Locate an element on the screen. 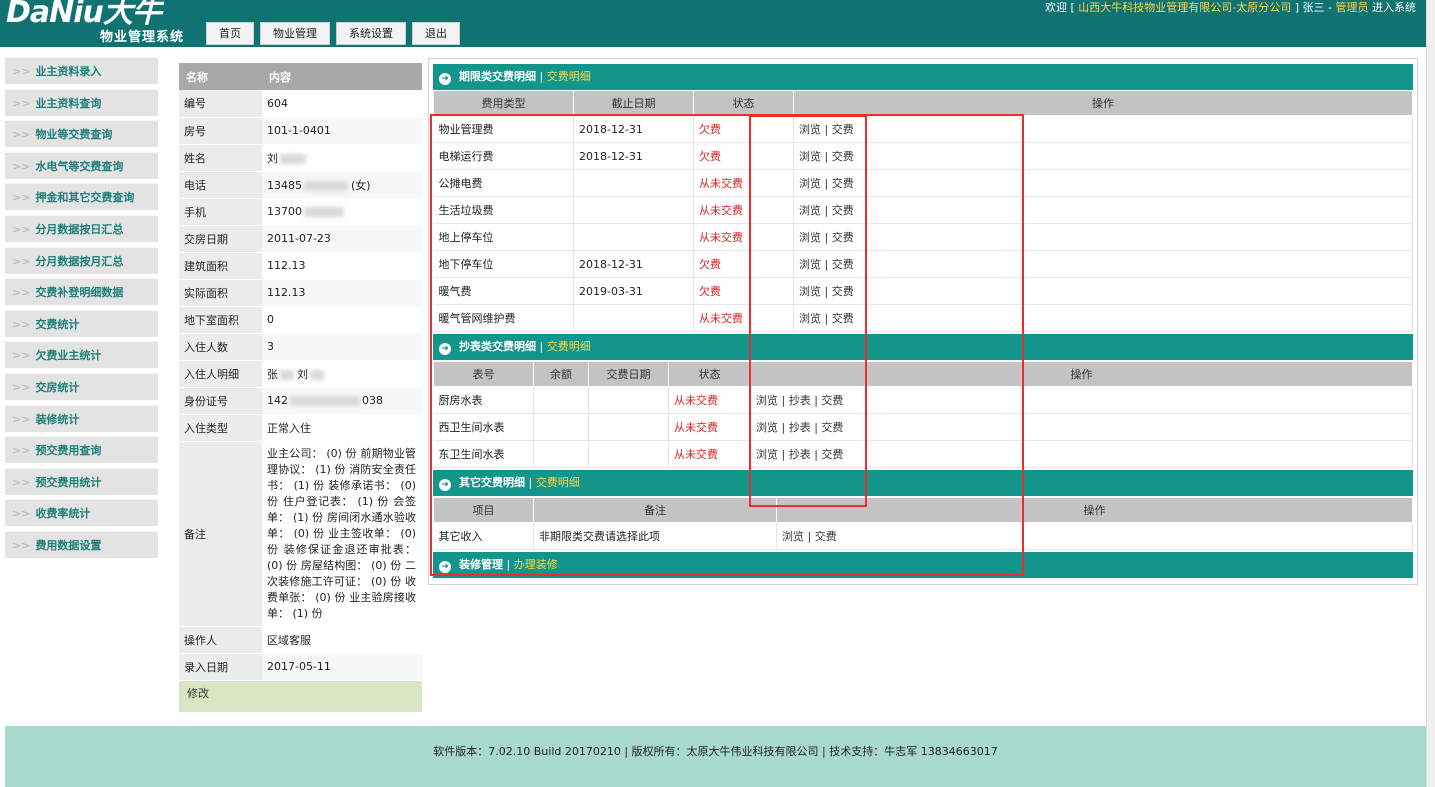  info-value: 刘 is located at coordinates (272, 158).